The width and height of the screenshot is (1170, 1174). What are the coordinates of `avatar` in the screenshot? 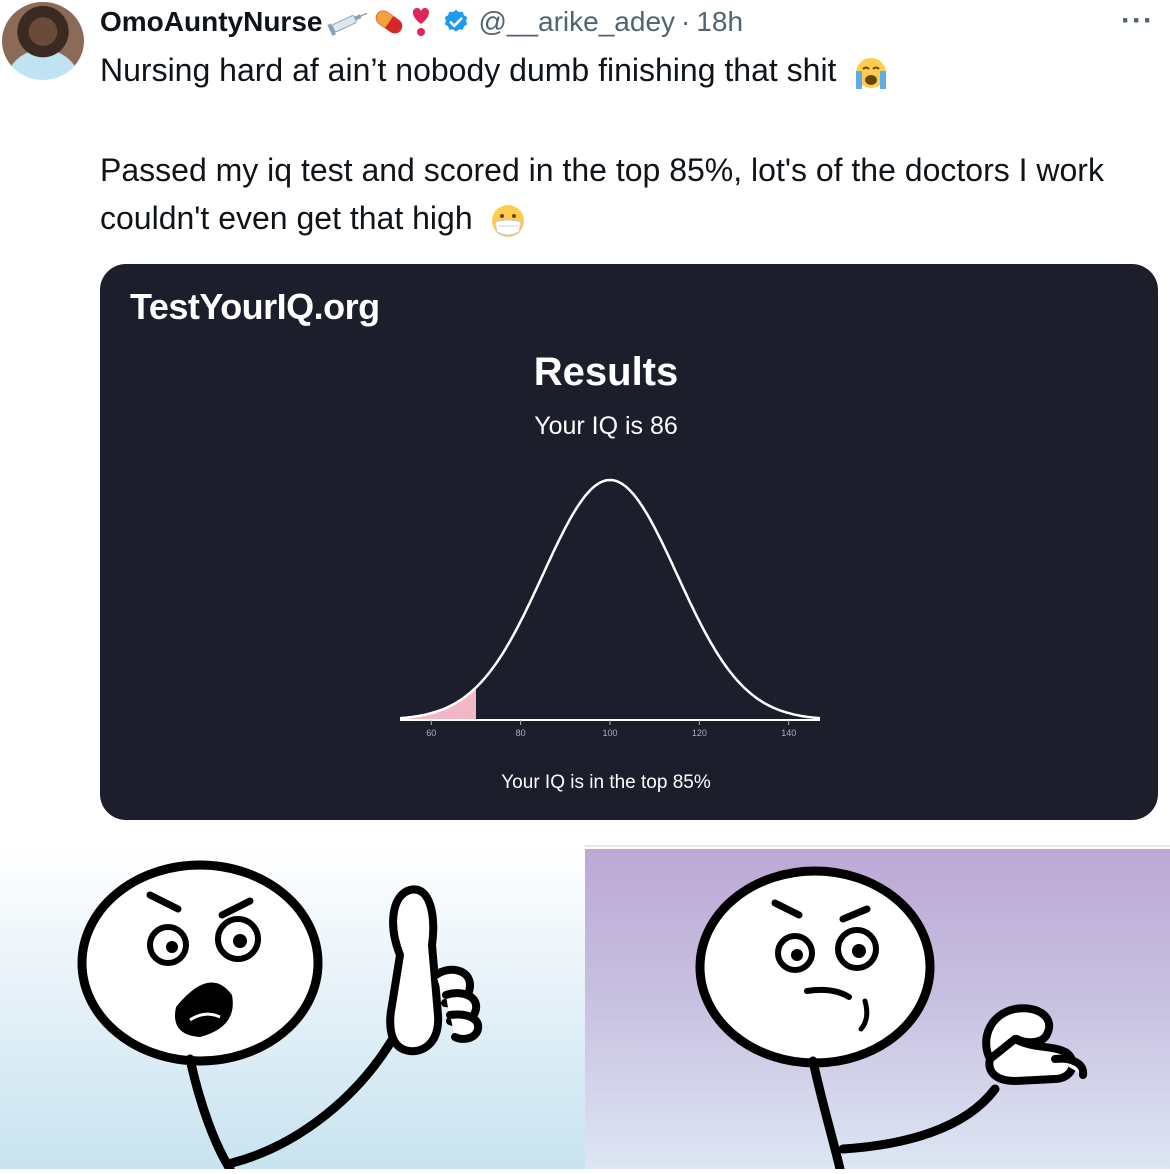 It's located at (43, 41).